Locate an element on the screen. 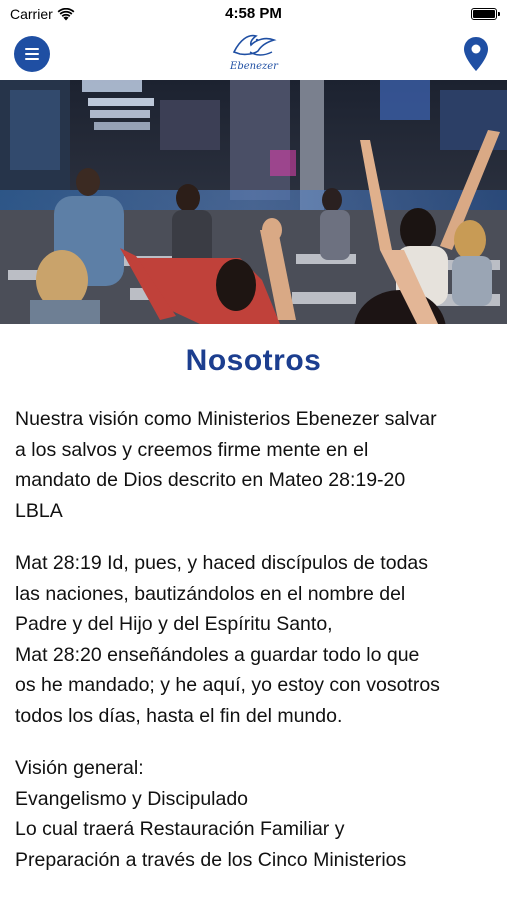 The image size is (507, 900). ebenezer-logo: Ebenezer is located at coordinates (254, 53).